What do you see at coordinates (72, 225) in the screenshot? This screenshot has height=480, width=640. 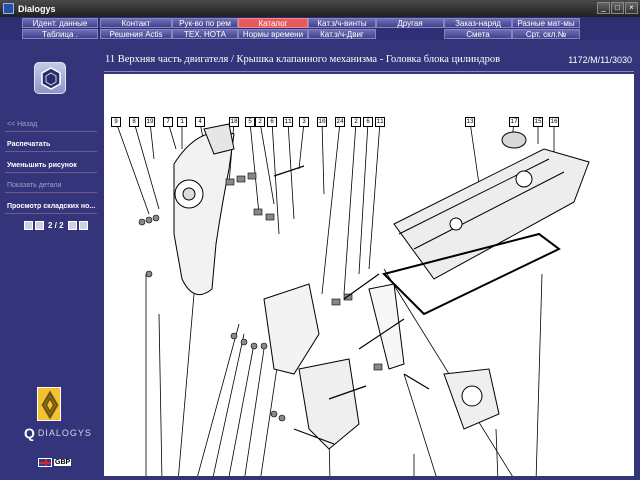 I see `next-page-button` at bounding box center [72, 225].